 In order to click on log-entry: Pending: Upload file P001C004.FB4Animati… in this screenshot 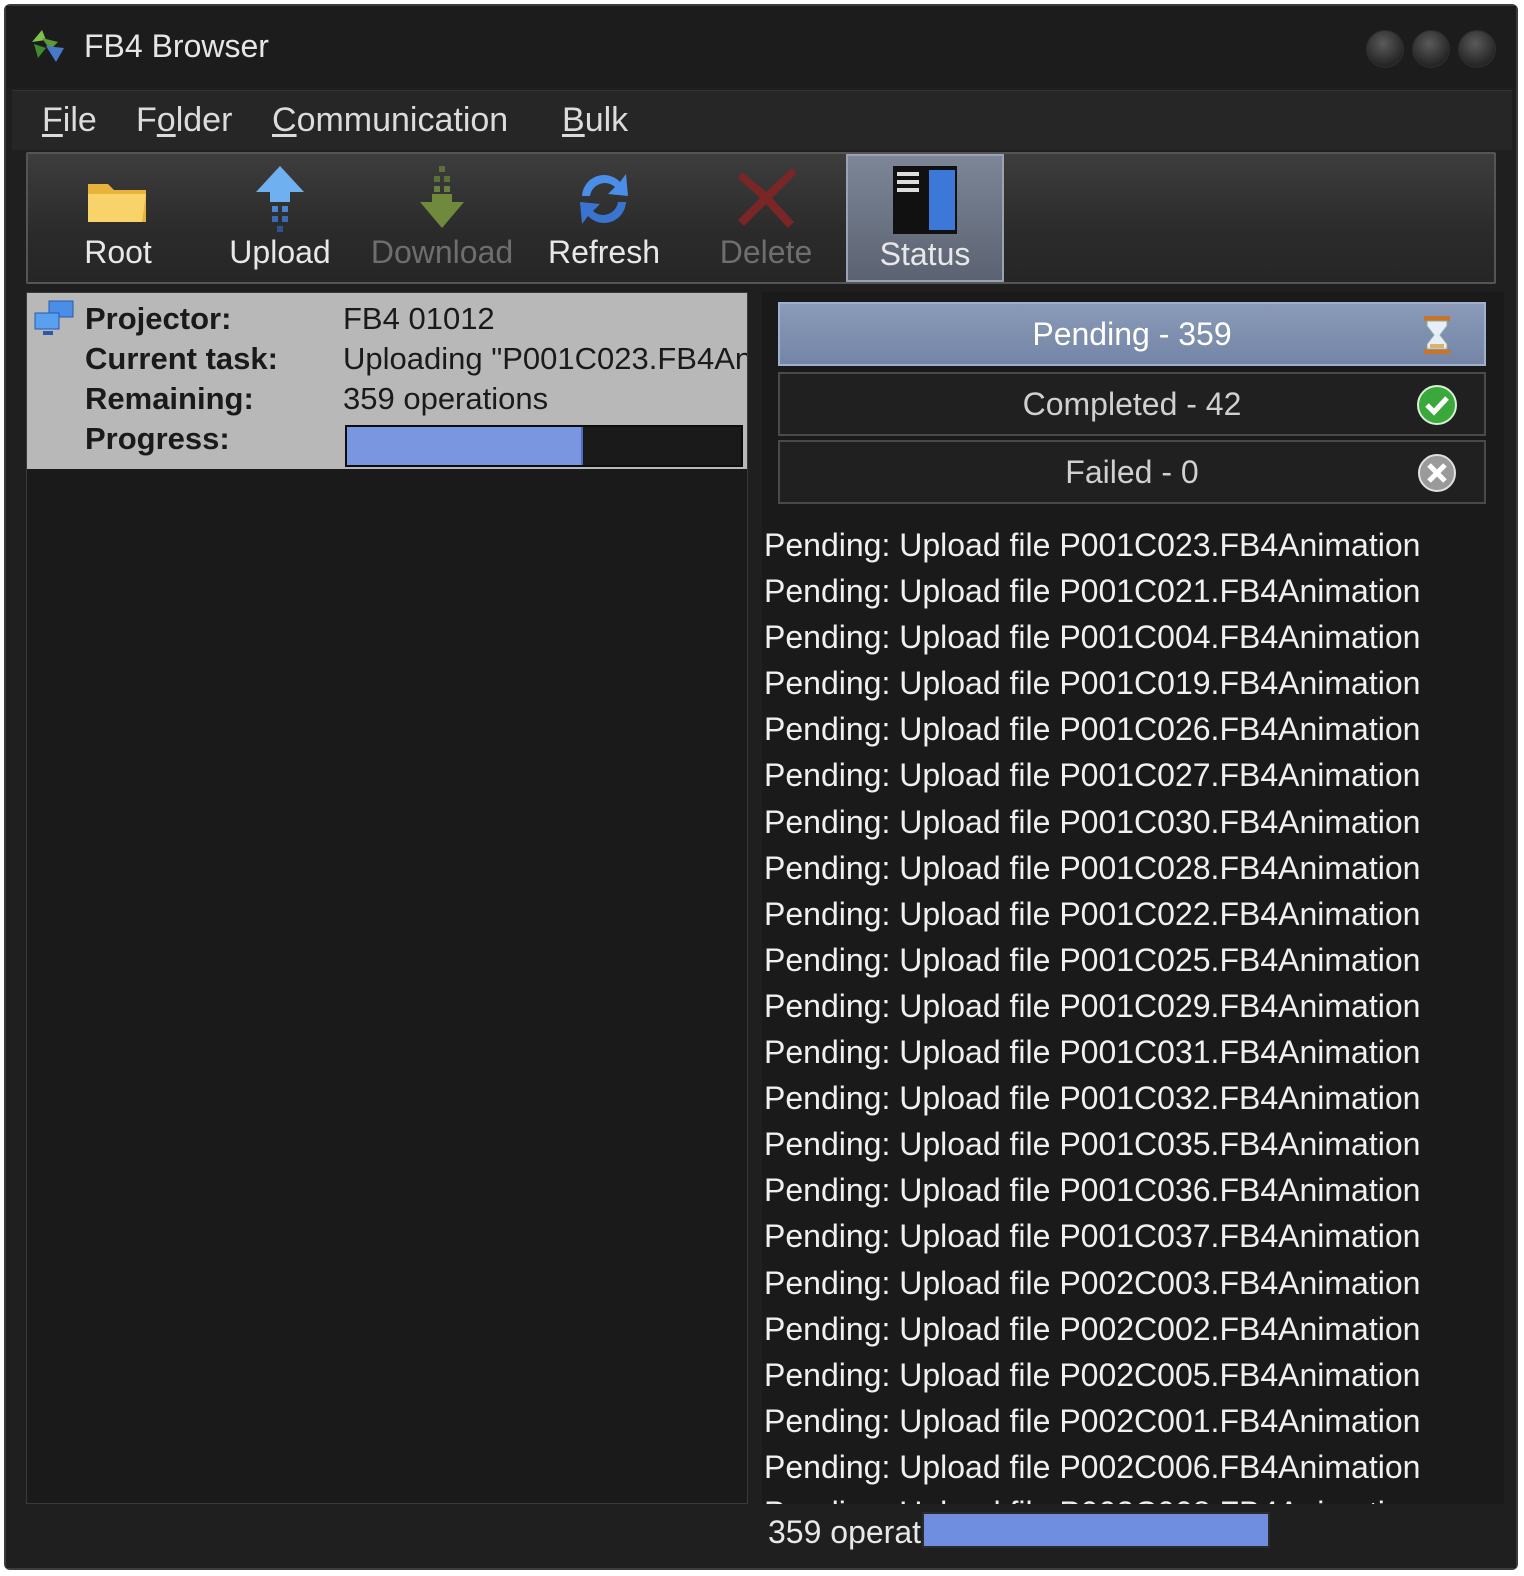, I will do `click(1133, 637)`.